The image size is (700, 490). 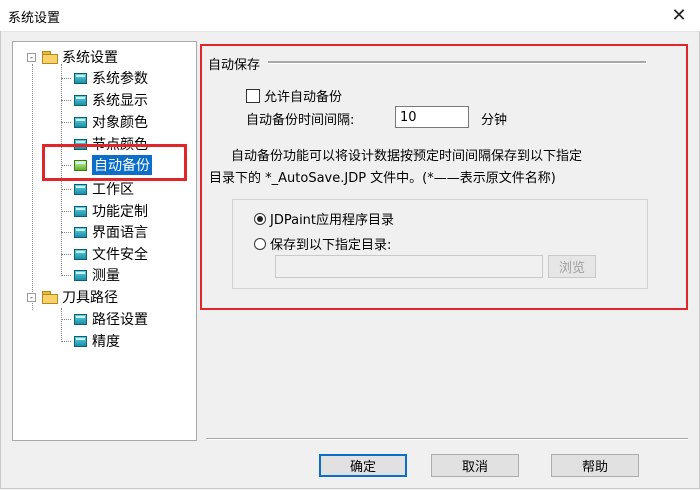 I want to click on radio-custom-dir-label: 保存到以下指定目录:, so click(x=331, y=245).